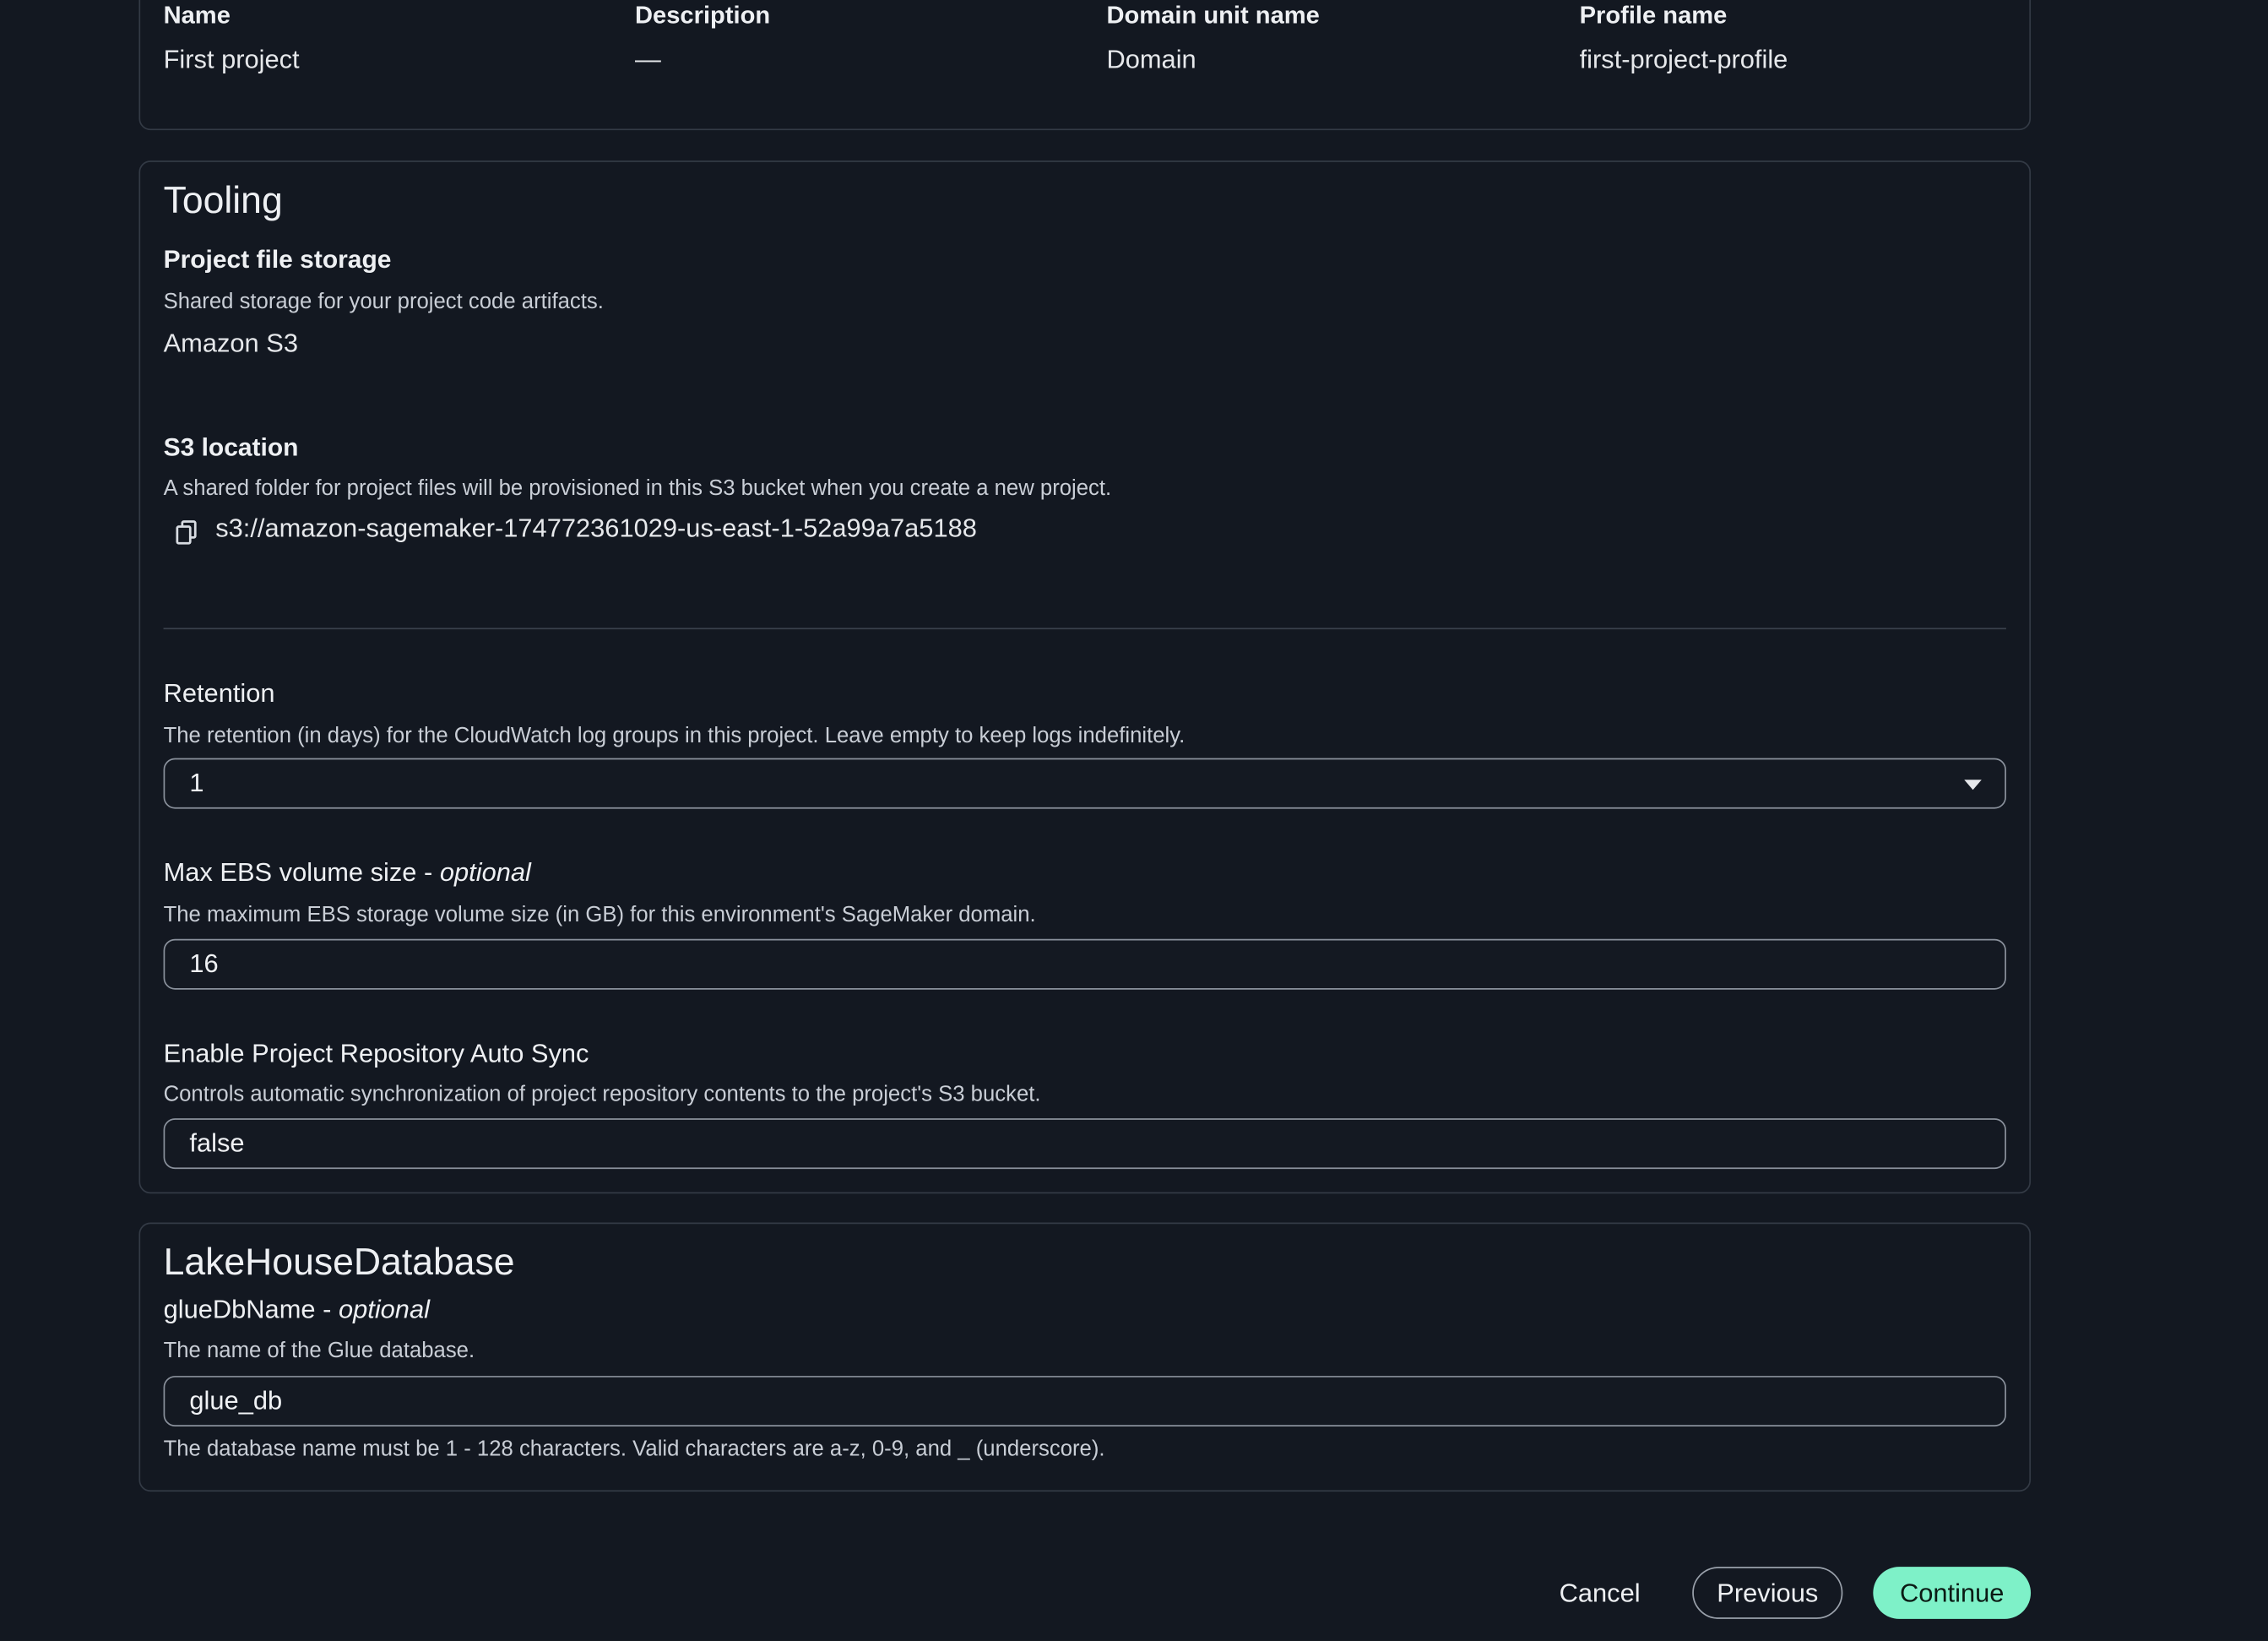 The image size is (2268, 1641). I want to click on summary-key: Description, so click(703, 15).